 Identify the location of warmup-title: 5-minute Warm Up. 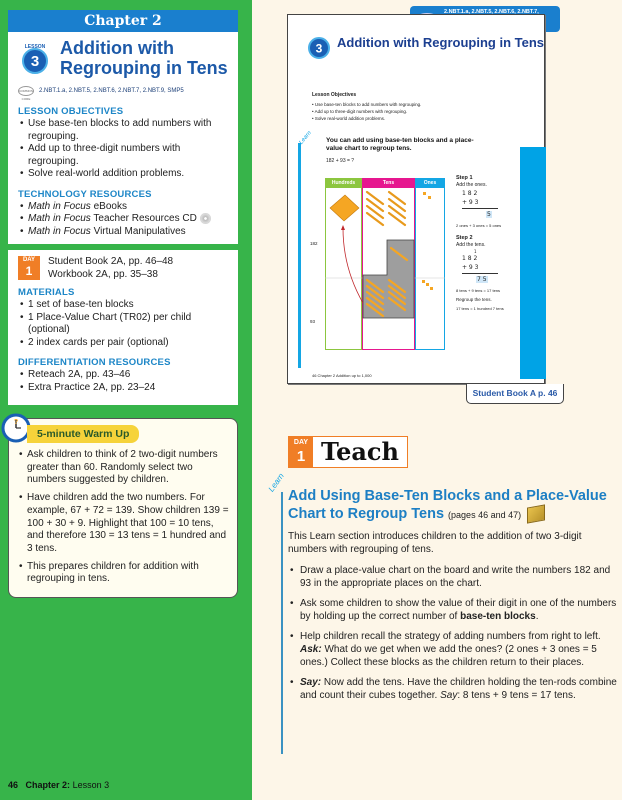
(83, 434).